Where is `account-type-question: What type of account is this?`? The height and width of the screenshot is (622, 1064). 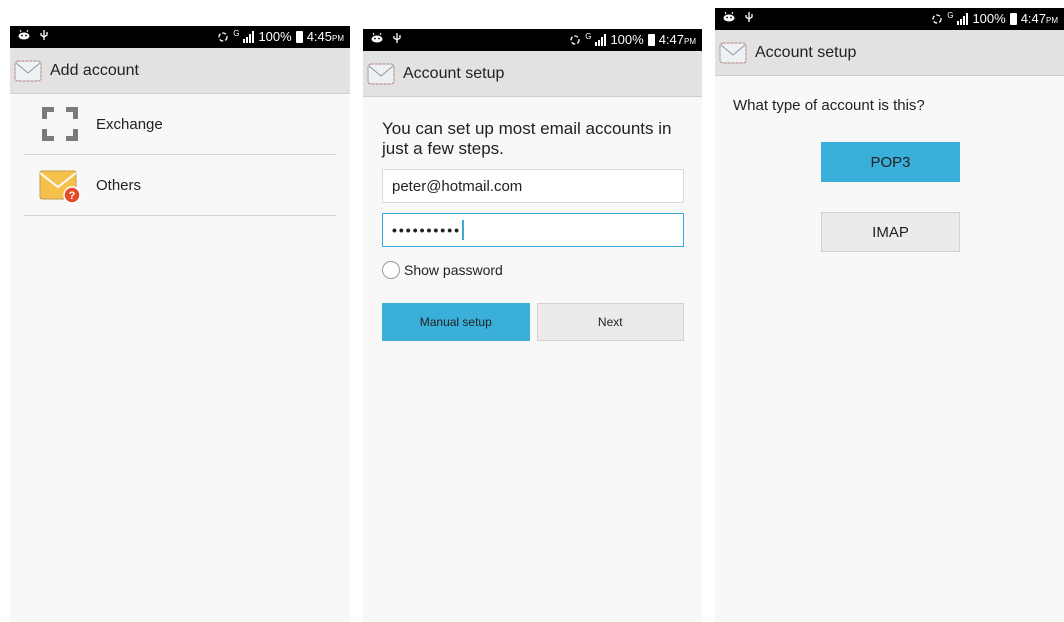
account-type-question: What type of account is this? is located at coordinates (829, 105).